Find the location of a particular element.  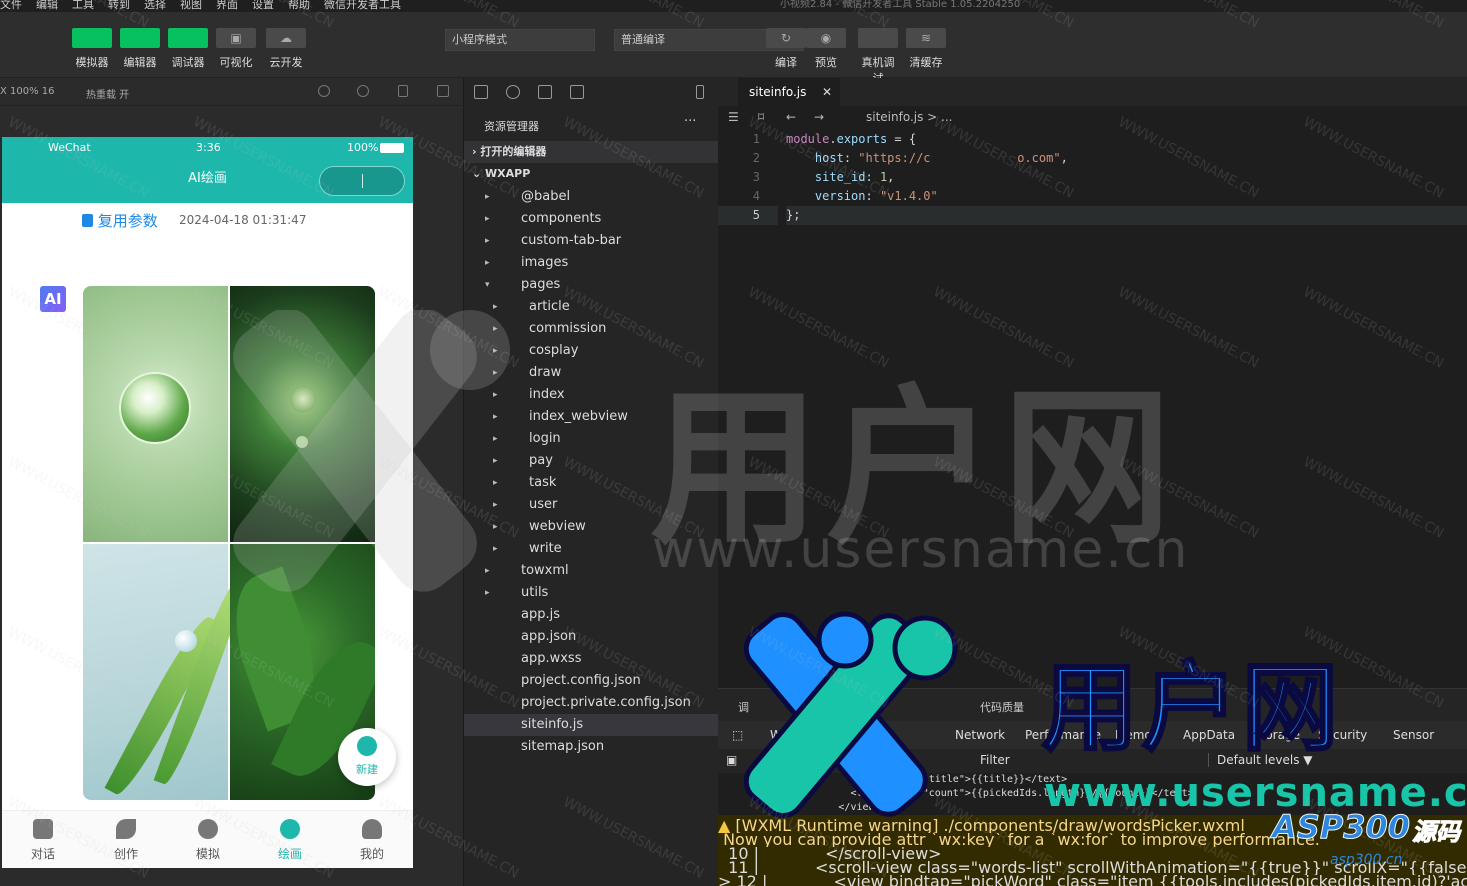

folder-item: ▸ login is located at coordinates (591, 439).